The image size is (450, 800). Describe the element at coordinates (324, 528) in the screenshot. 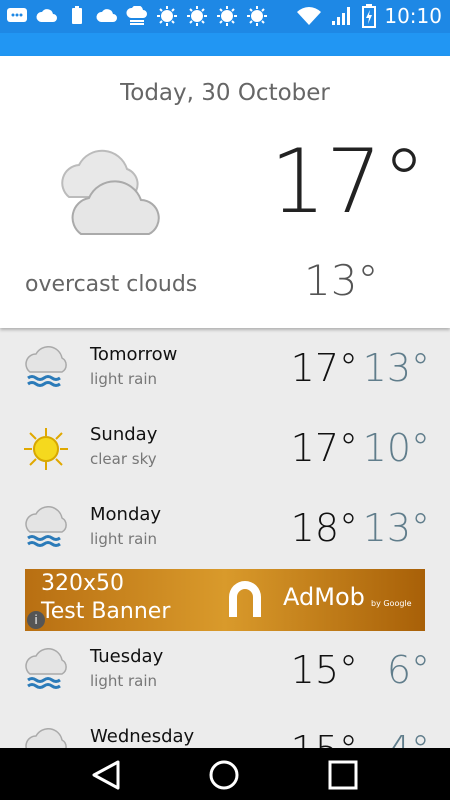

I see `forecast-high: 18°` at that location.